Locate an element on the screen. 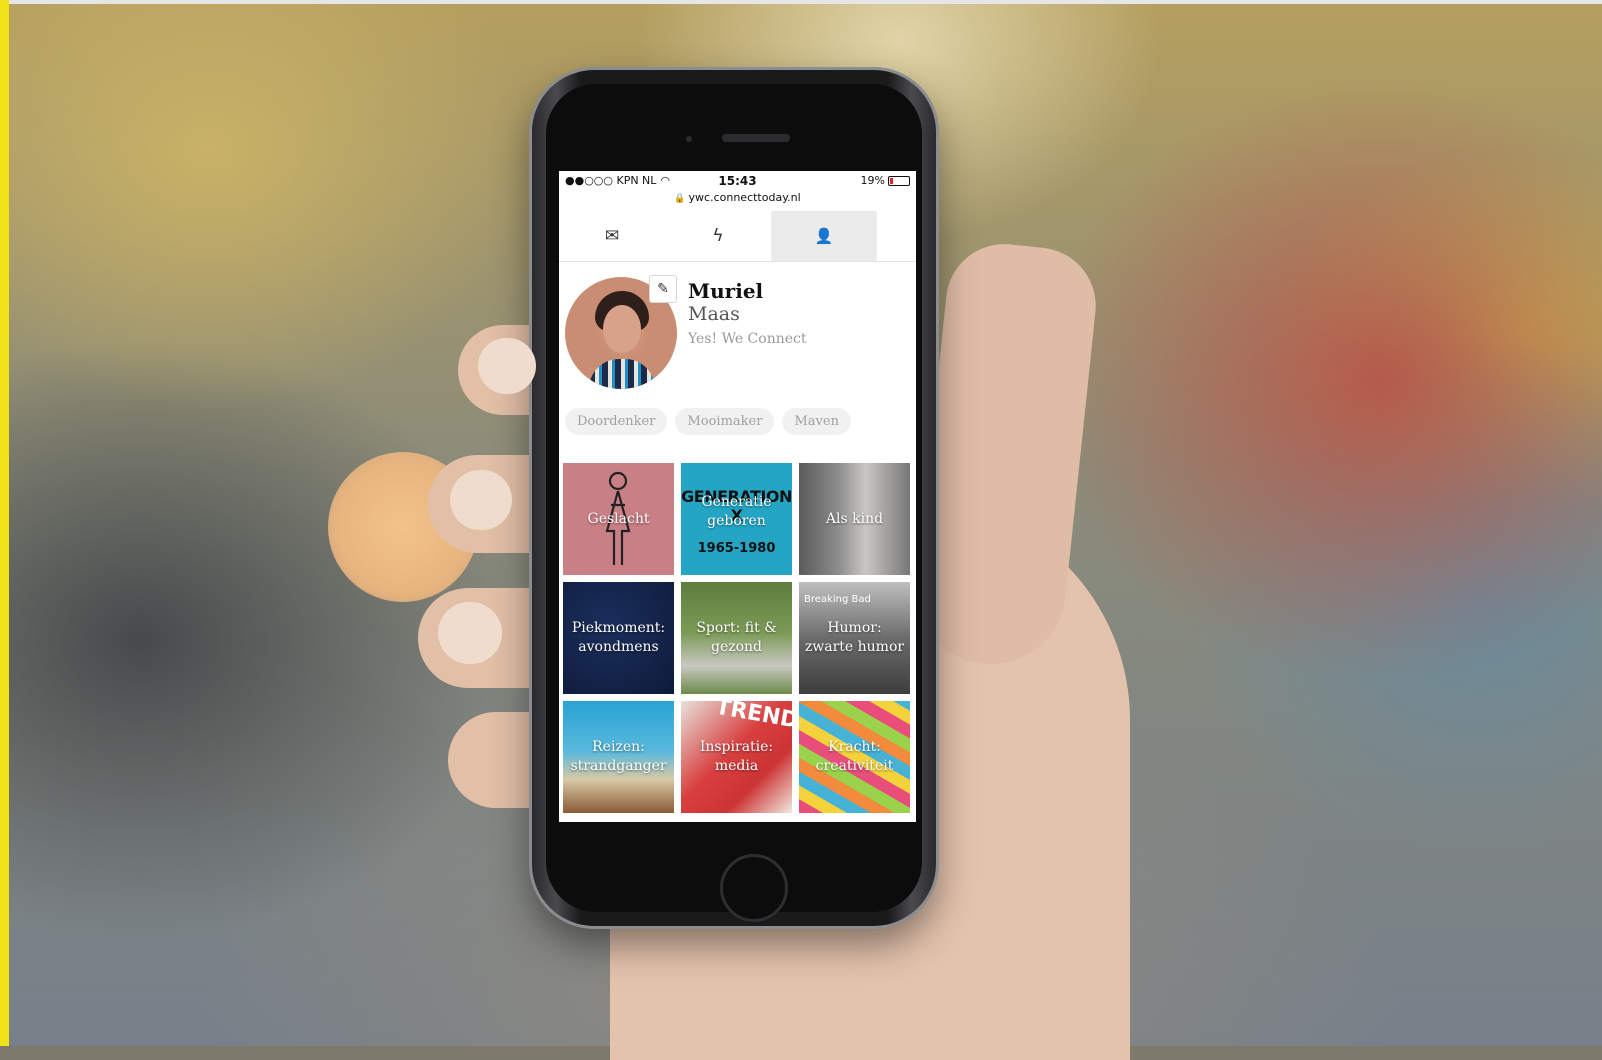  profile-last-name: Maas is located at coordinates (714, 314).